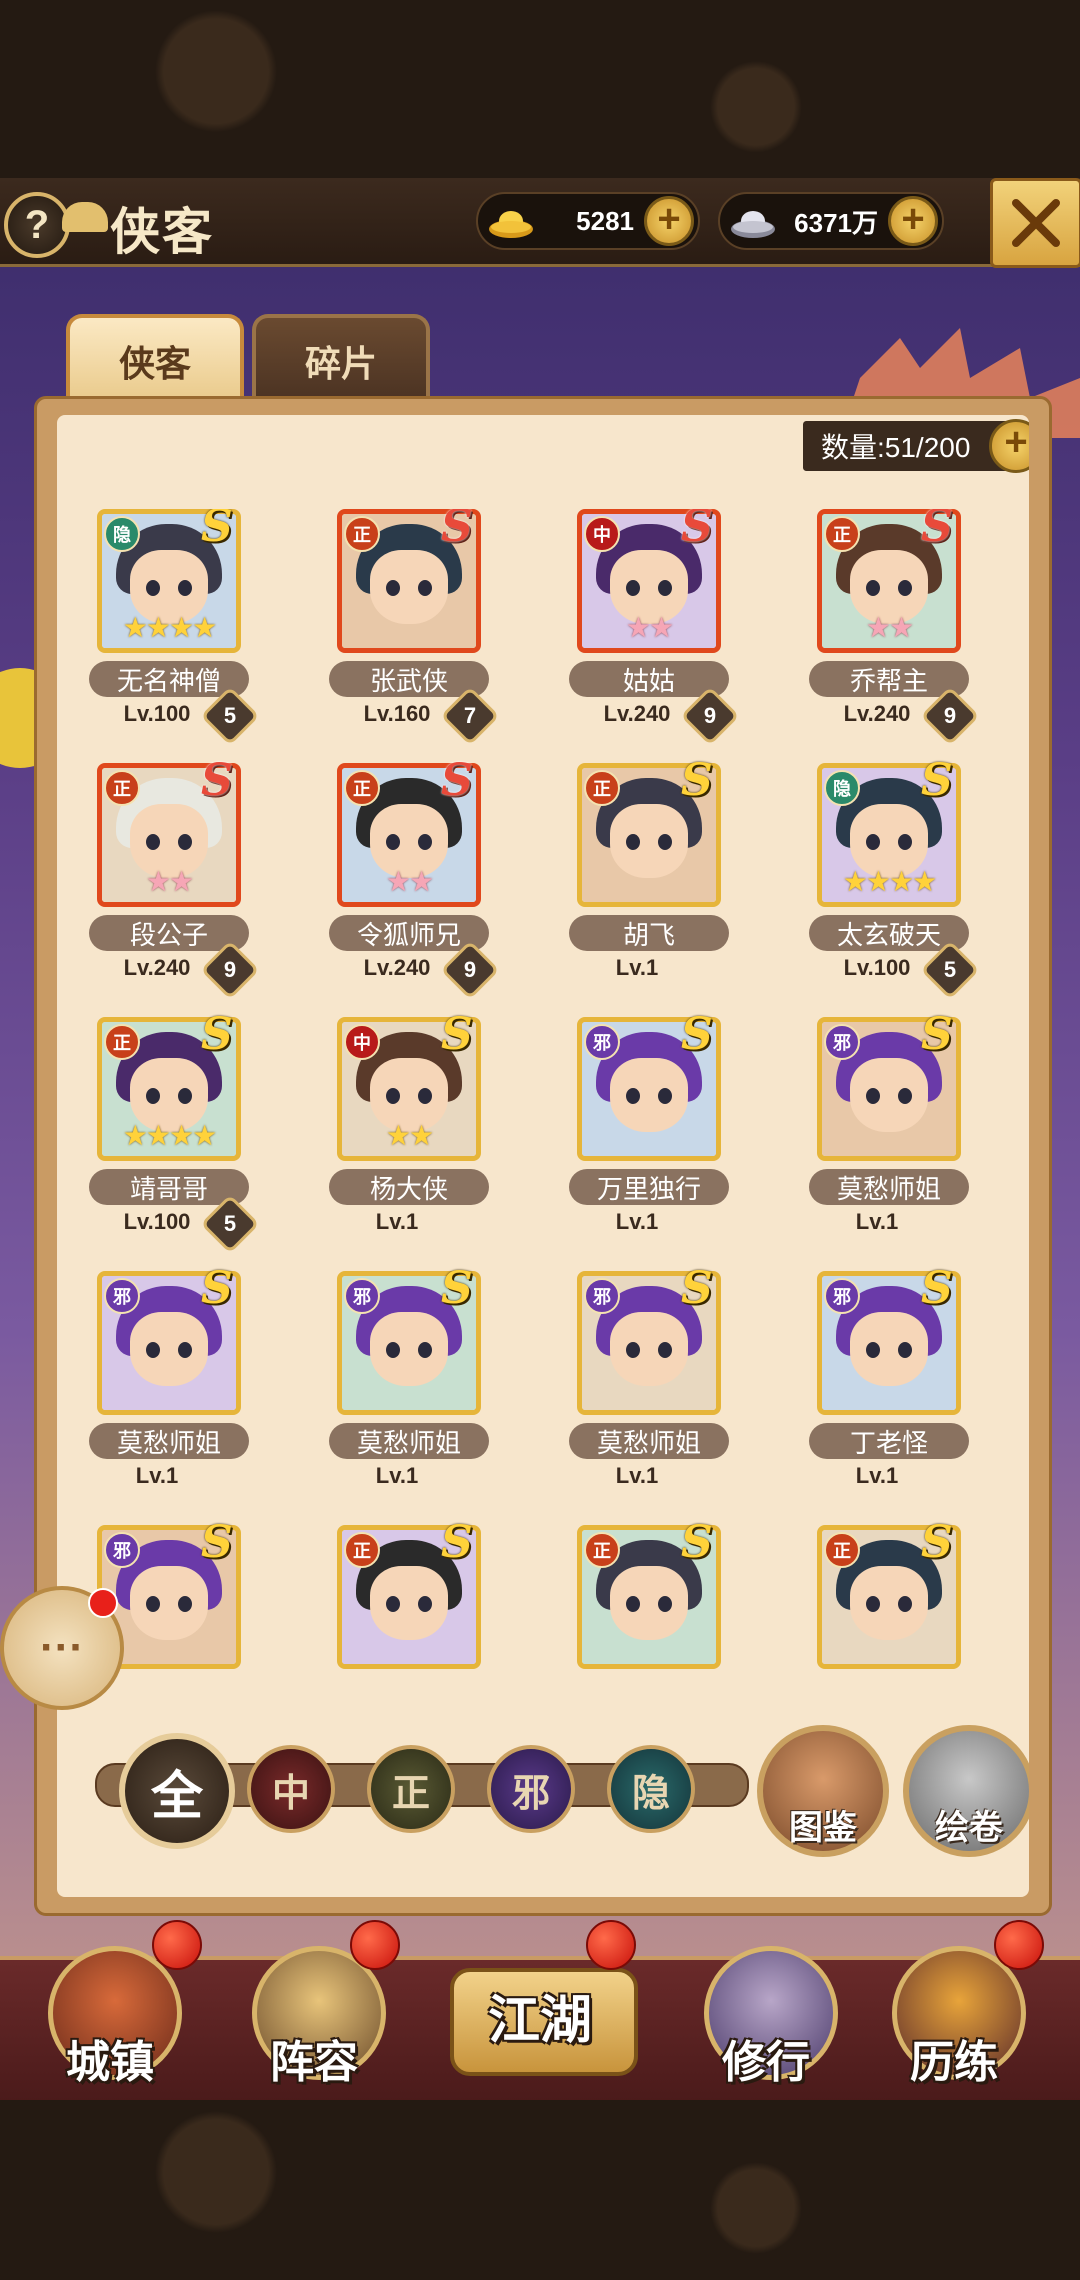  Describe the element at coordinates (103, 1603) in the screenshot. I see `chat-notification-dot` at that location.